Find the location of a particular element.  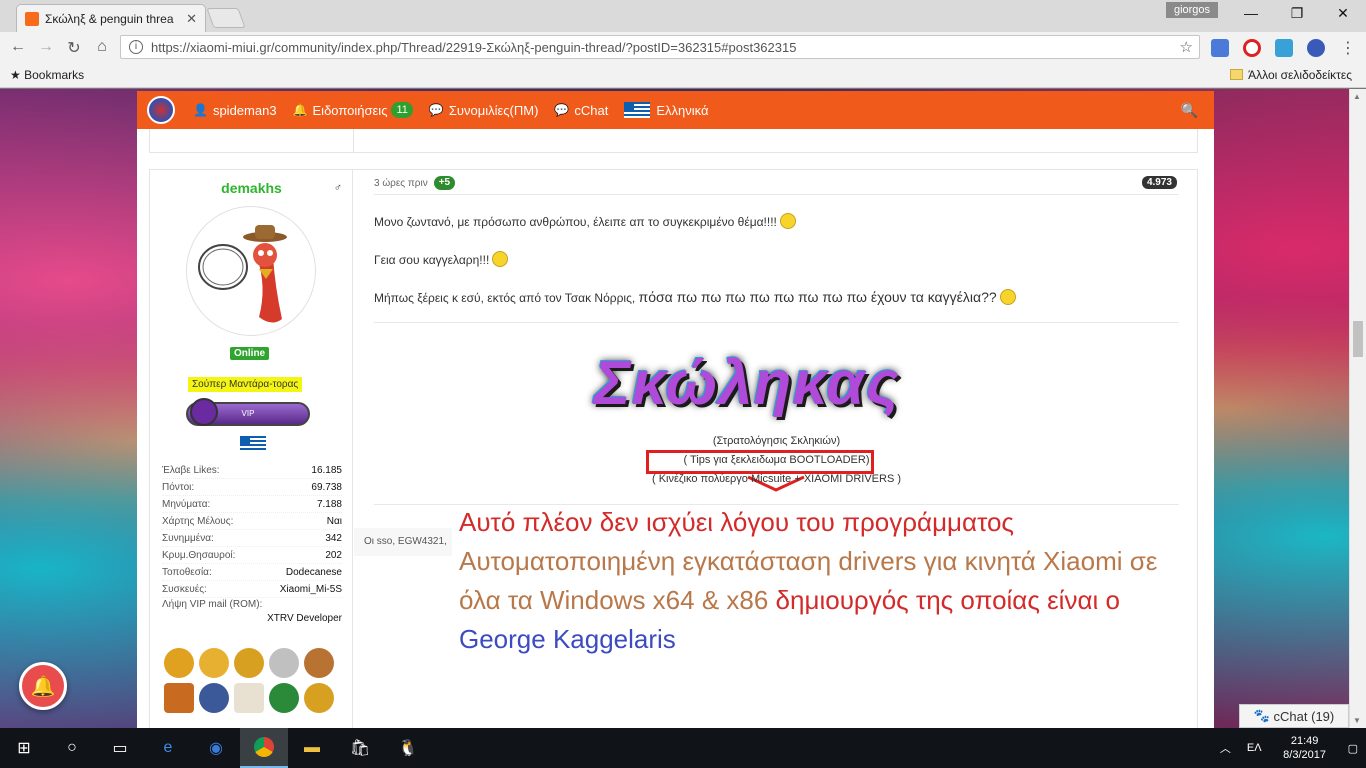

post-meta: 3 ώρες πριν +5 is located at coordinates (415, 183).